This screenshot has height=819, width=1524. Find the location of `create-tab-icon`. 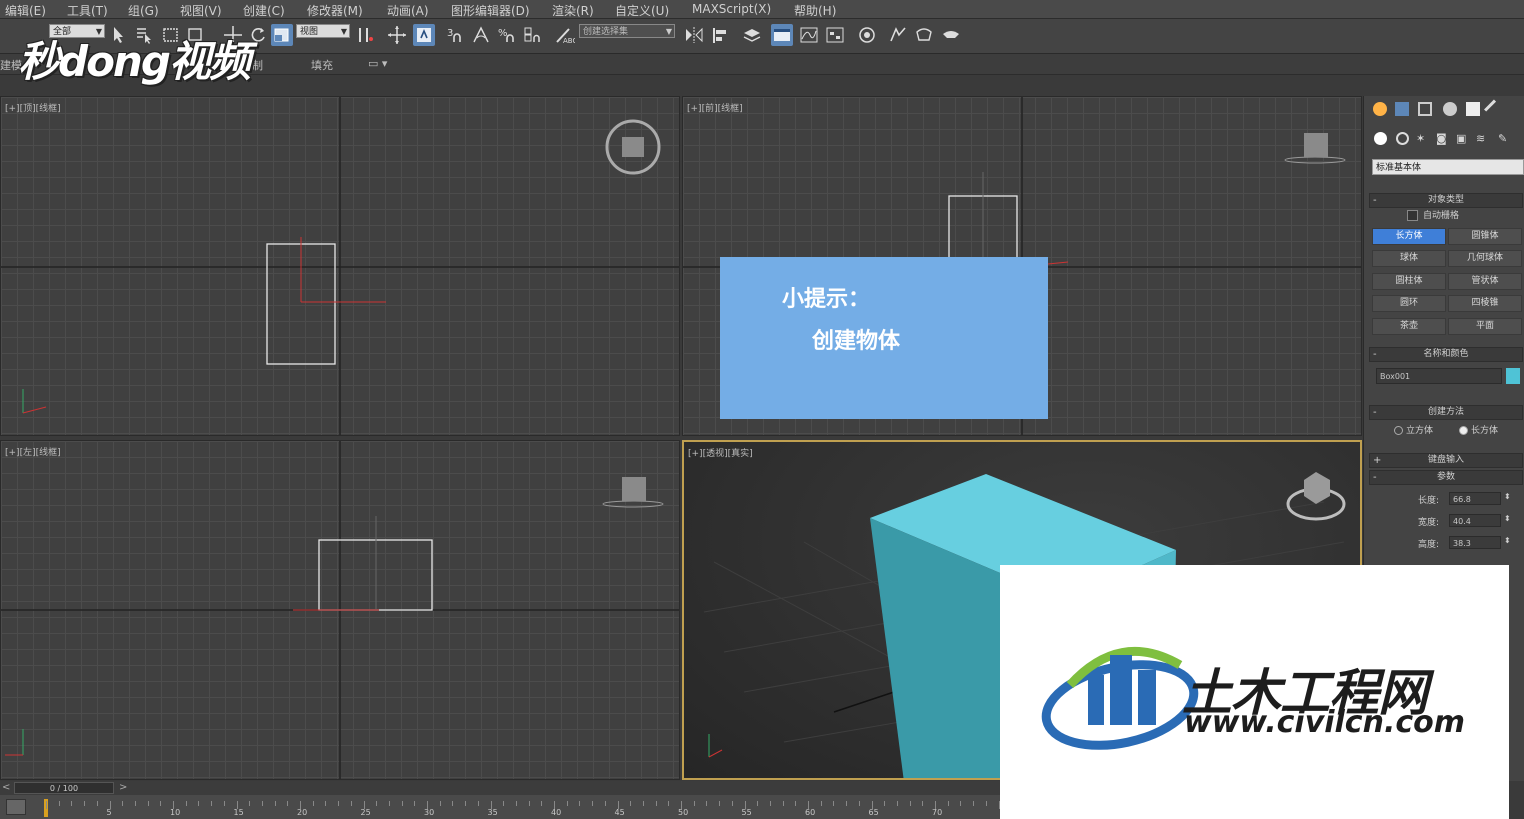

create-tab-icon is located at coordinates (1380, 109).